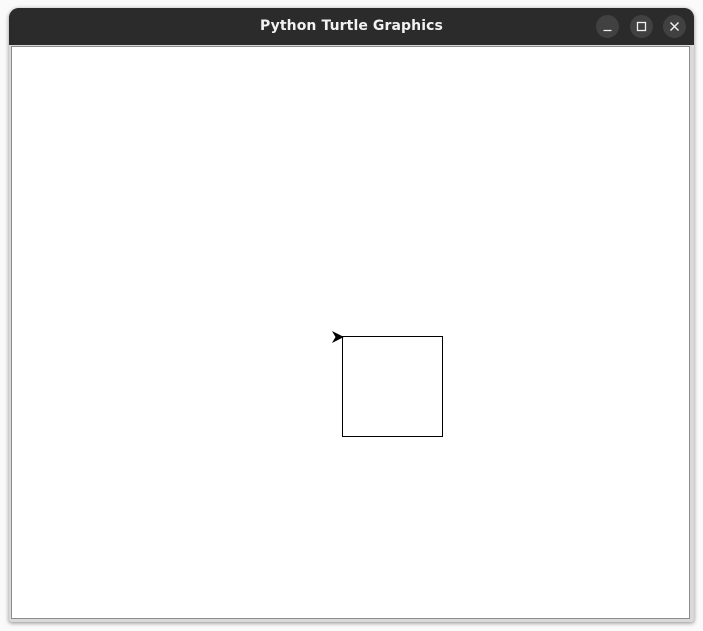 The image size is (703, 631). I want to click on title-bar: Python Turtle Graphics, so click(351, 26).